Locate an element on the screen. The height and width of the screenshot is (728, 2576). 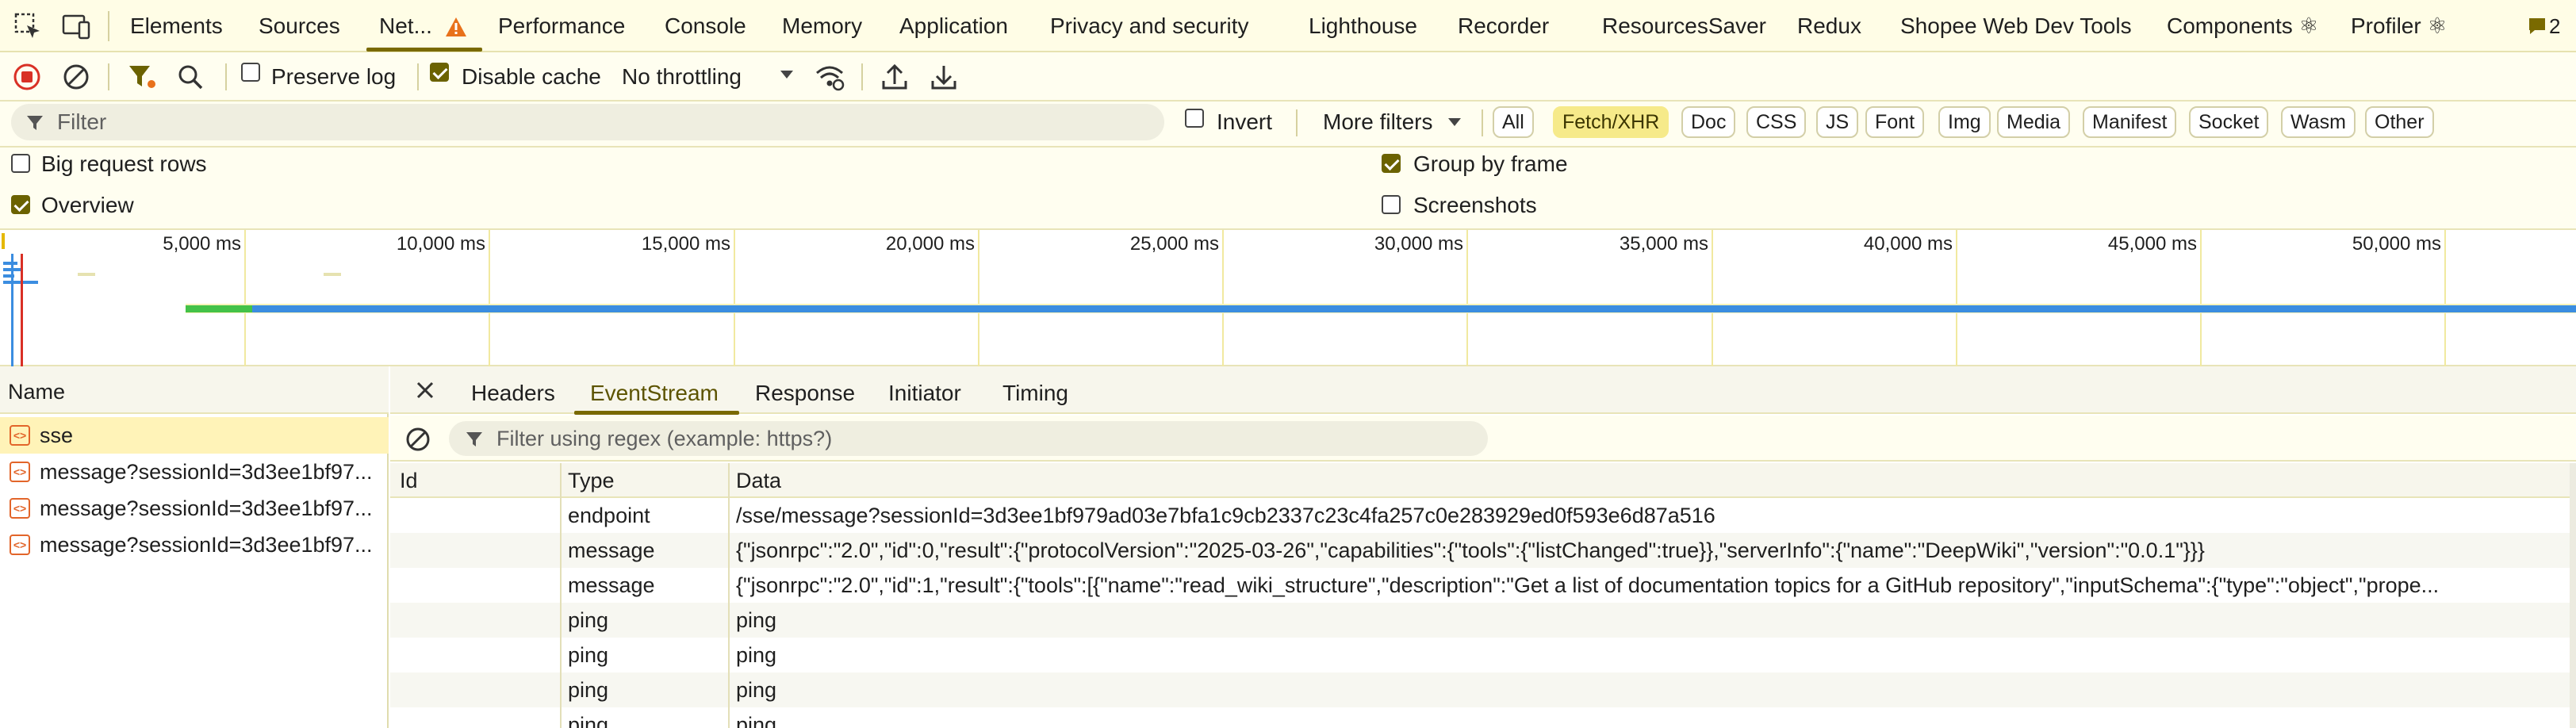
type-filter-wasm: Wasm is located at coordinates (2319, 122).